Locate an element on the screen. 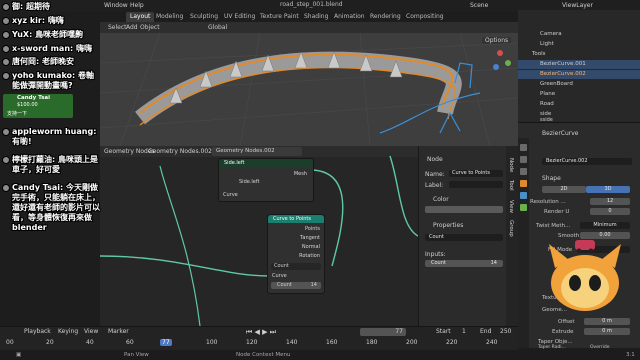 This screenshot has width=640, height=360. tab-rendering: Rendering is located at coordinates (385, 17).